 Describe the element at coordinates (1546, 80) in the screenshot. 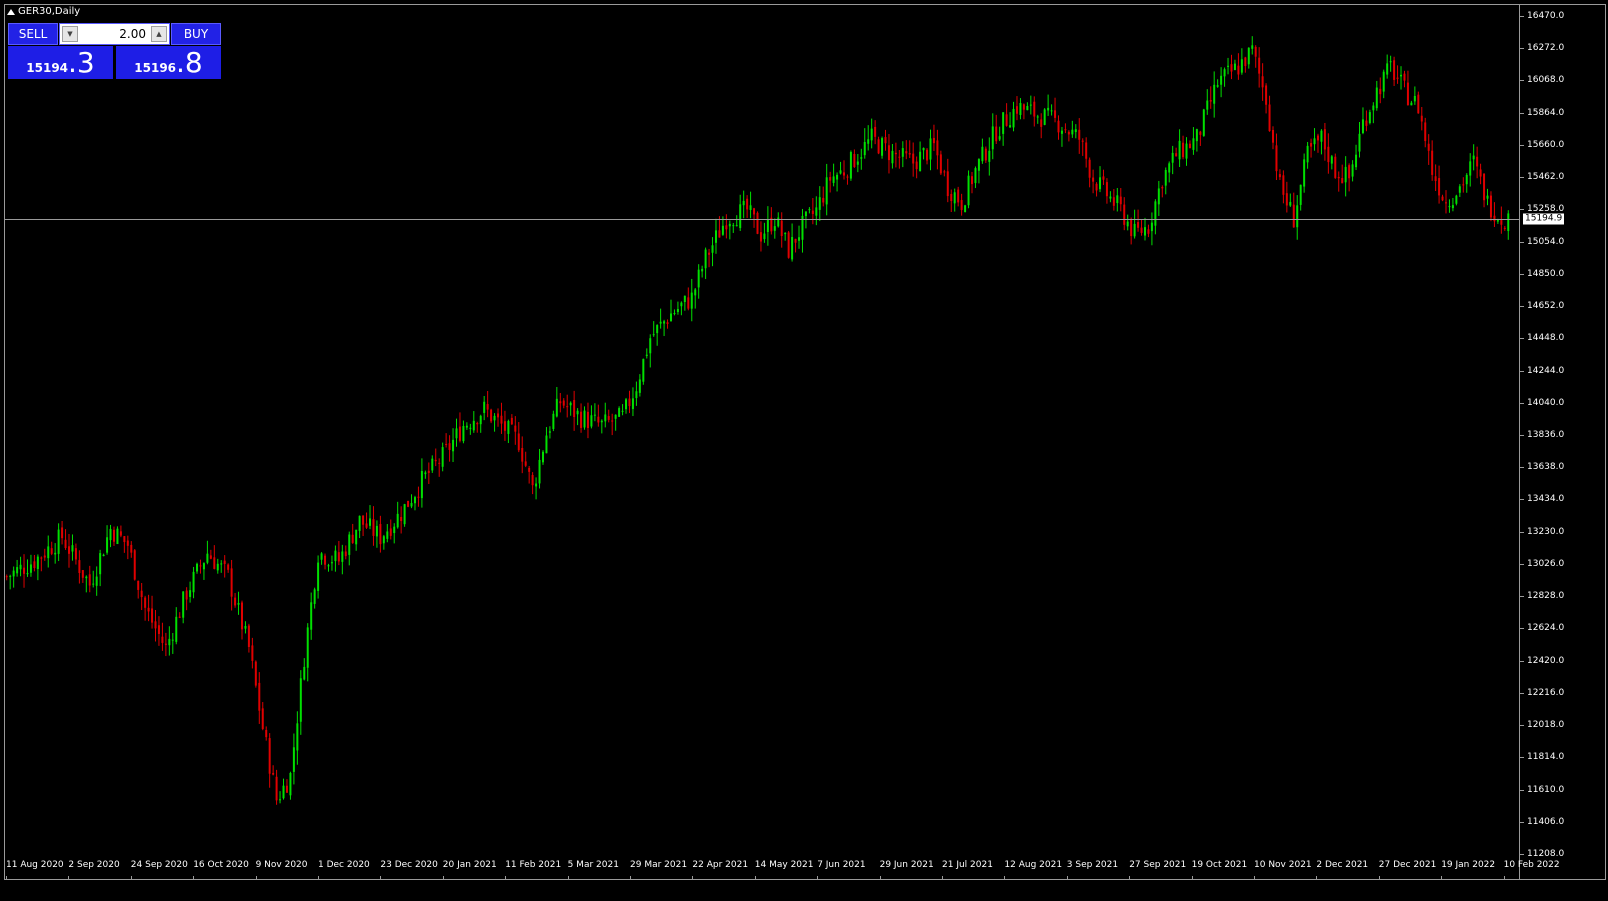

I see `y-tick-label: 16068.0` at that location.